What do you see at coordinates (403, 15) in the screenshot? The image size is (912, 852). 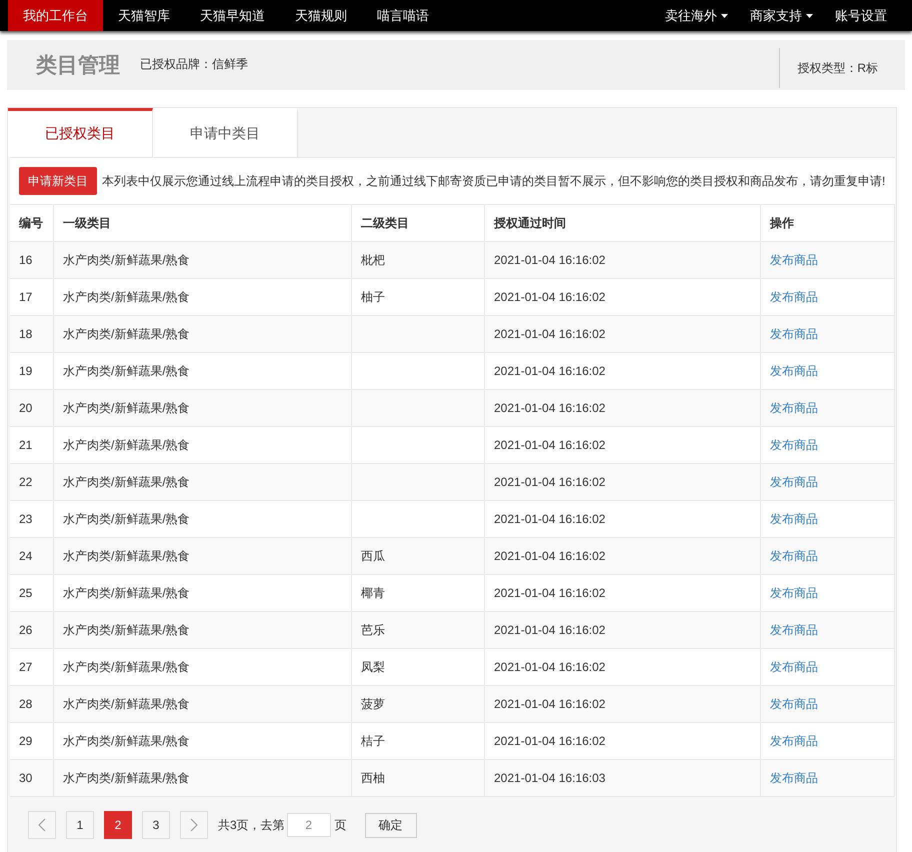 I see `nav-tab: 喵言喵语` at bounding box center [403, 15].